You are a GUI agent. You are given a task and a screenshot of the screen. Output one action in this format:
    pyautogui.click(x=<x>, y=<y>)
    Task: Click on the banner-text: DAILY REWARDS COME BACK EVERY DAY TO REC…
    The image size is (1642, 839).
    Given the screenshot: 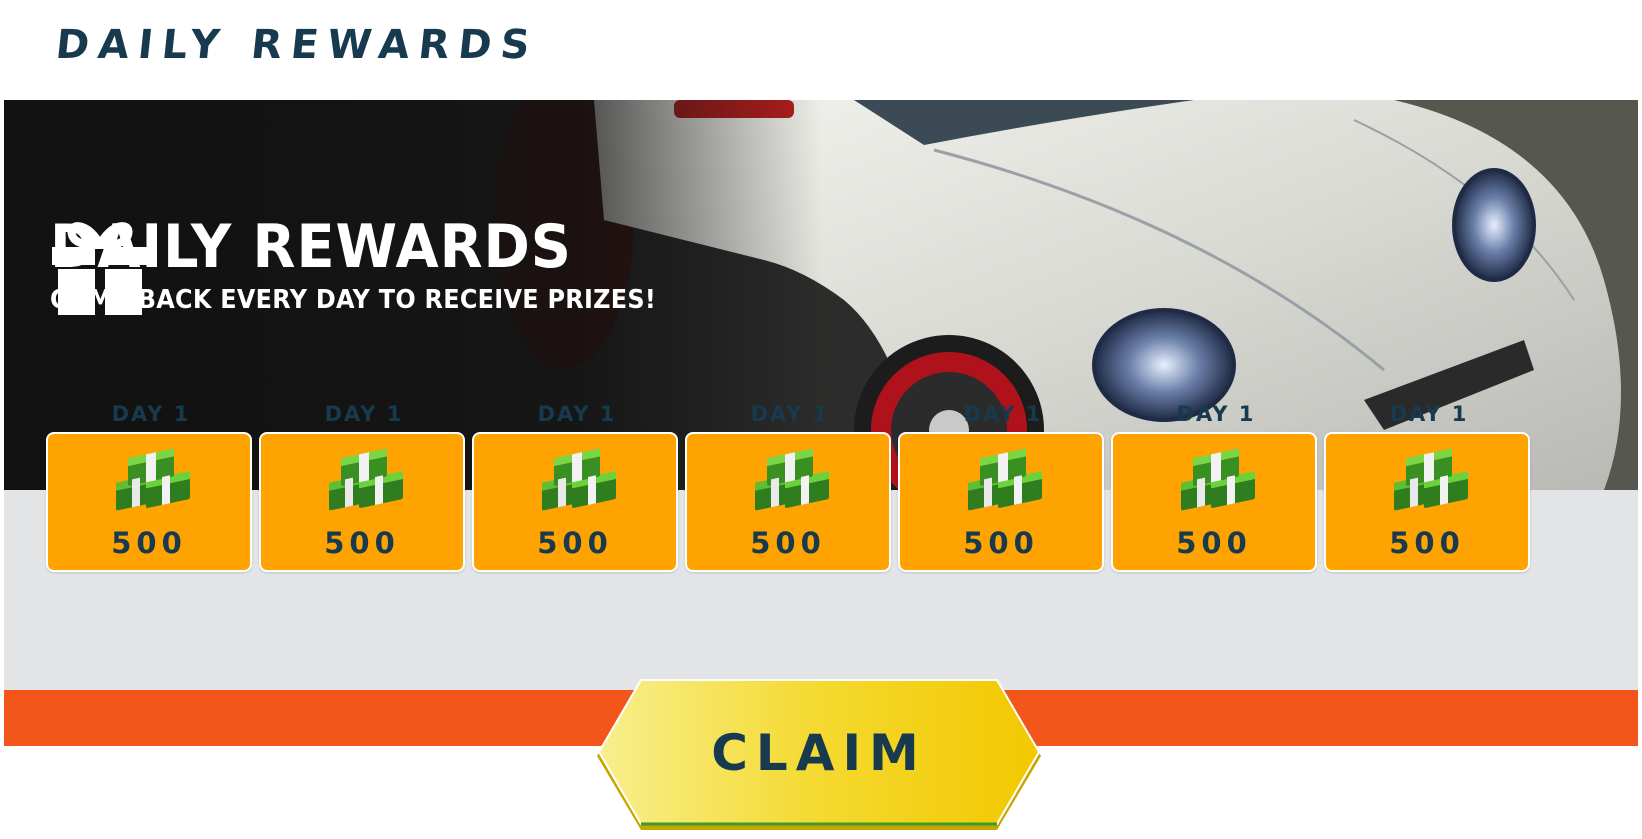 What is the action you would take?
    pyautogui.click(x=379, y=266)
    